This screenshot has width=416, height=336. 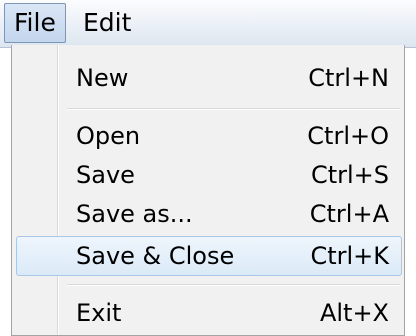 What do you see at coordinates (105, 175) in the screenshot?
I see `menu-item-label: Save` at bounding box center [105, 175].